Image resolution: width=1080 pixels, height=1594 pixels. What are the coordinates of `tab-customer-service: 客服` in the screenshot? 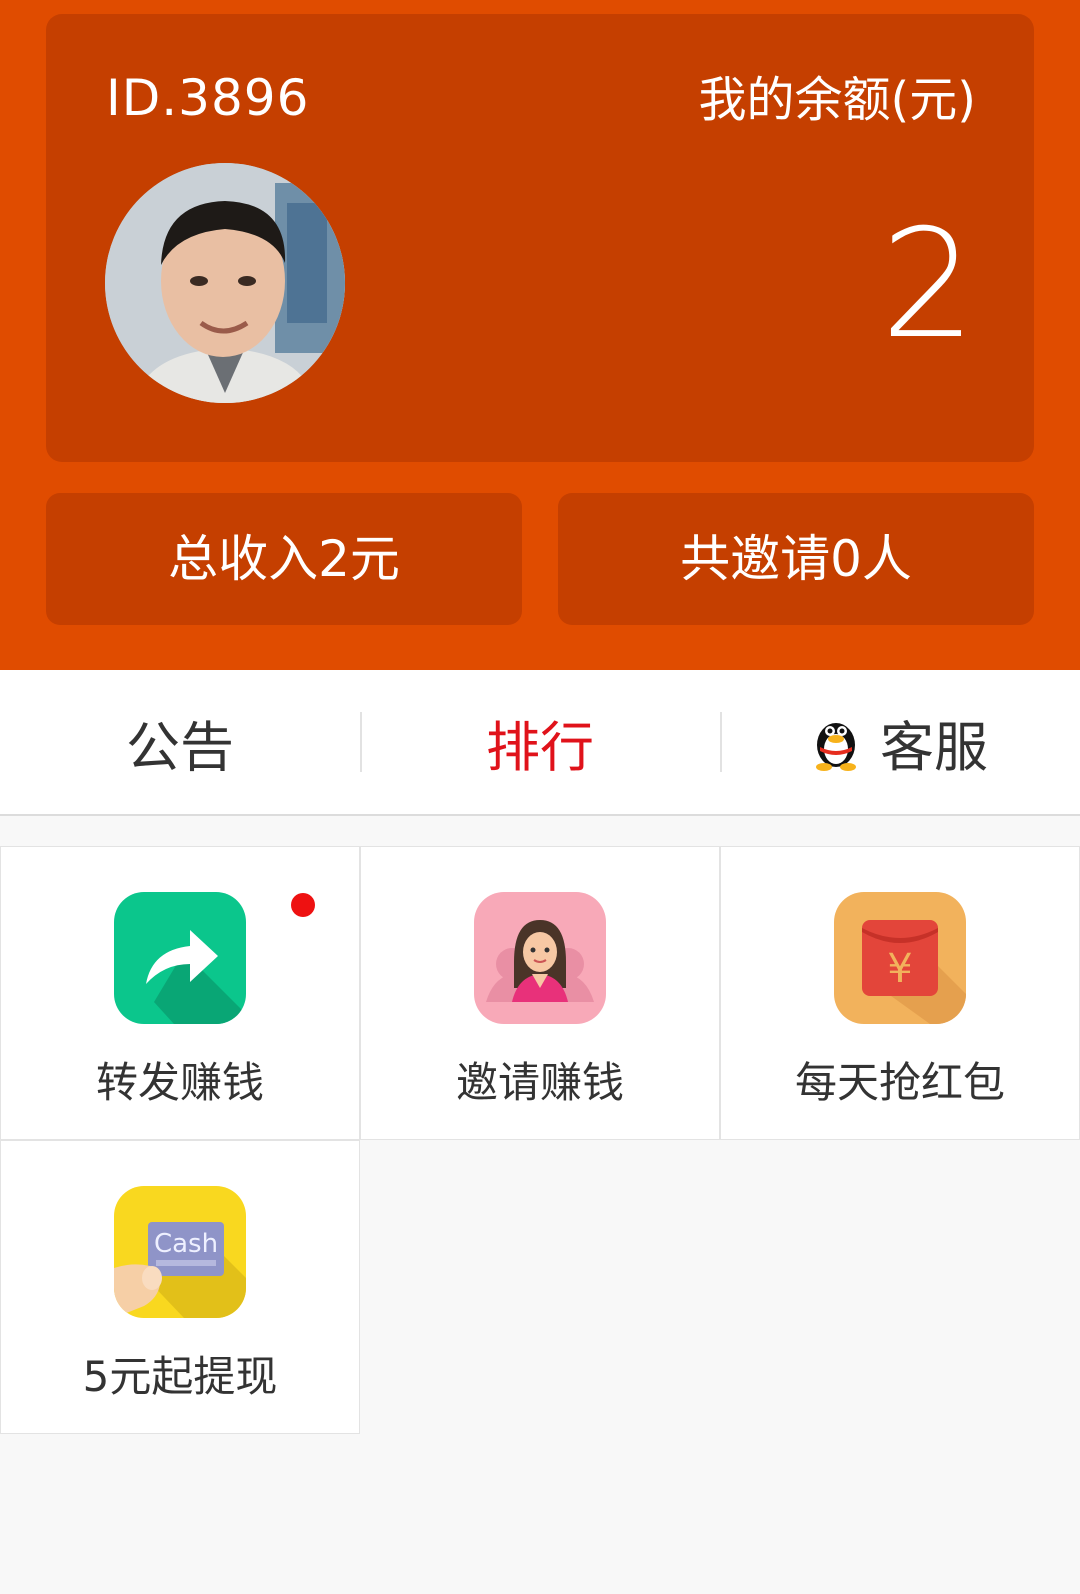 It's located at (900, 742).